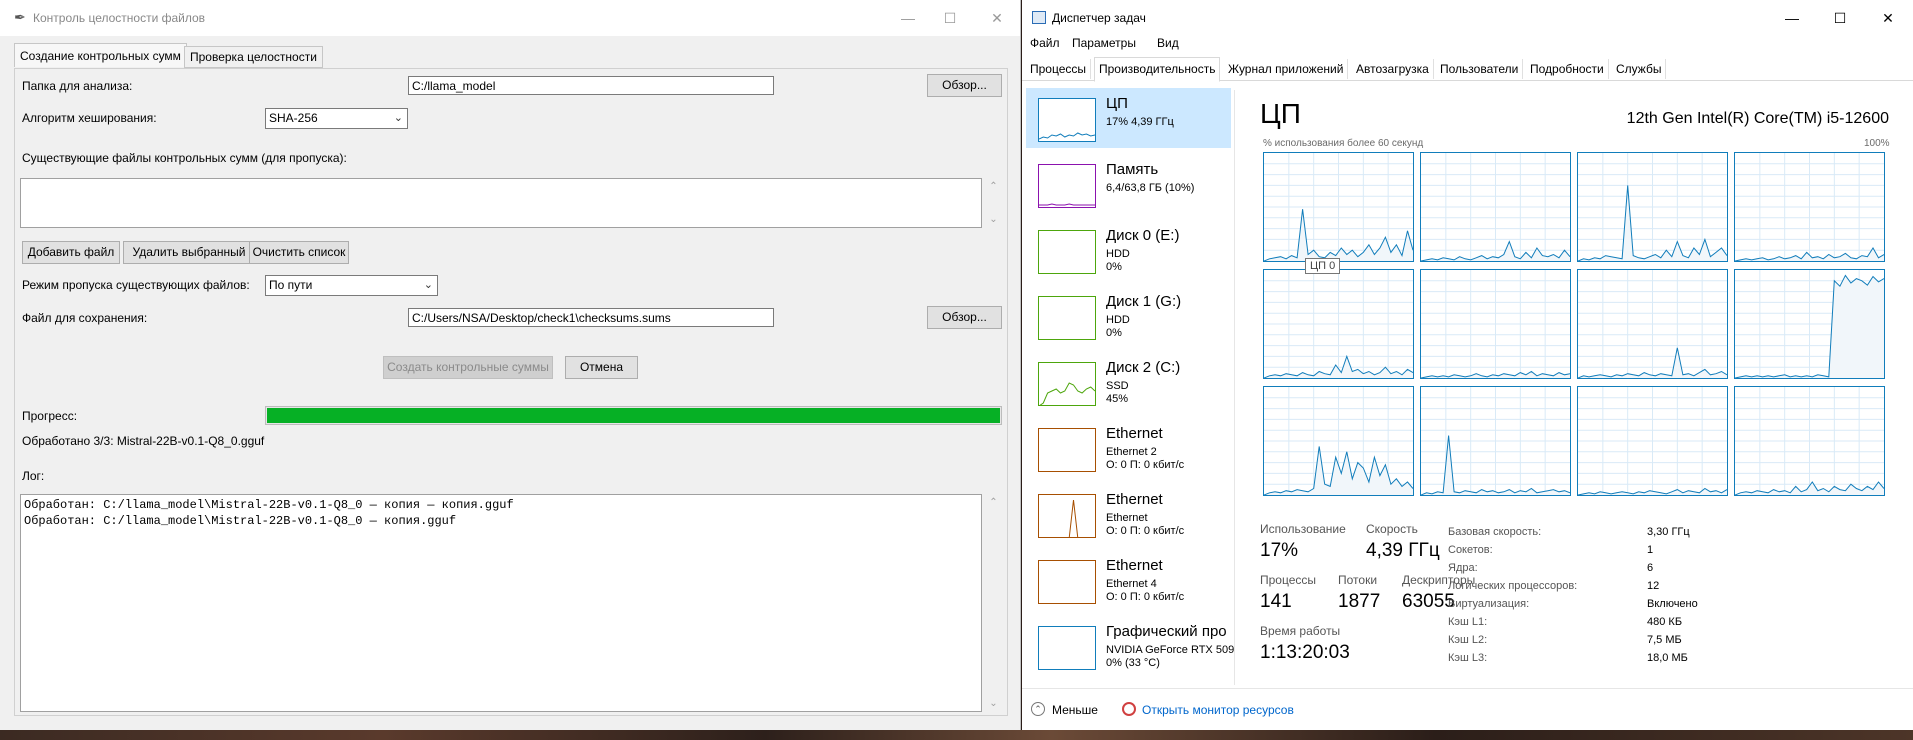 The width and height of the screenshot is (1913, 740). What do you see at coordinates (1468, 640) in the screenshot?
I see `spec-key: Кэш L2:` at bounding box center [1468, 640].